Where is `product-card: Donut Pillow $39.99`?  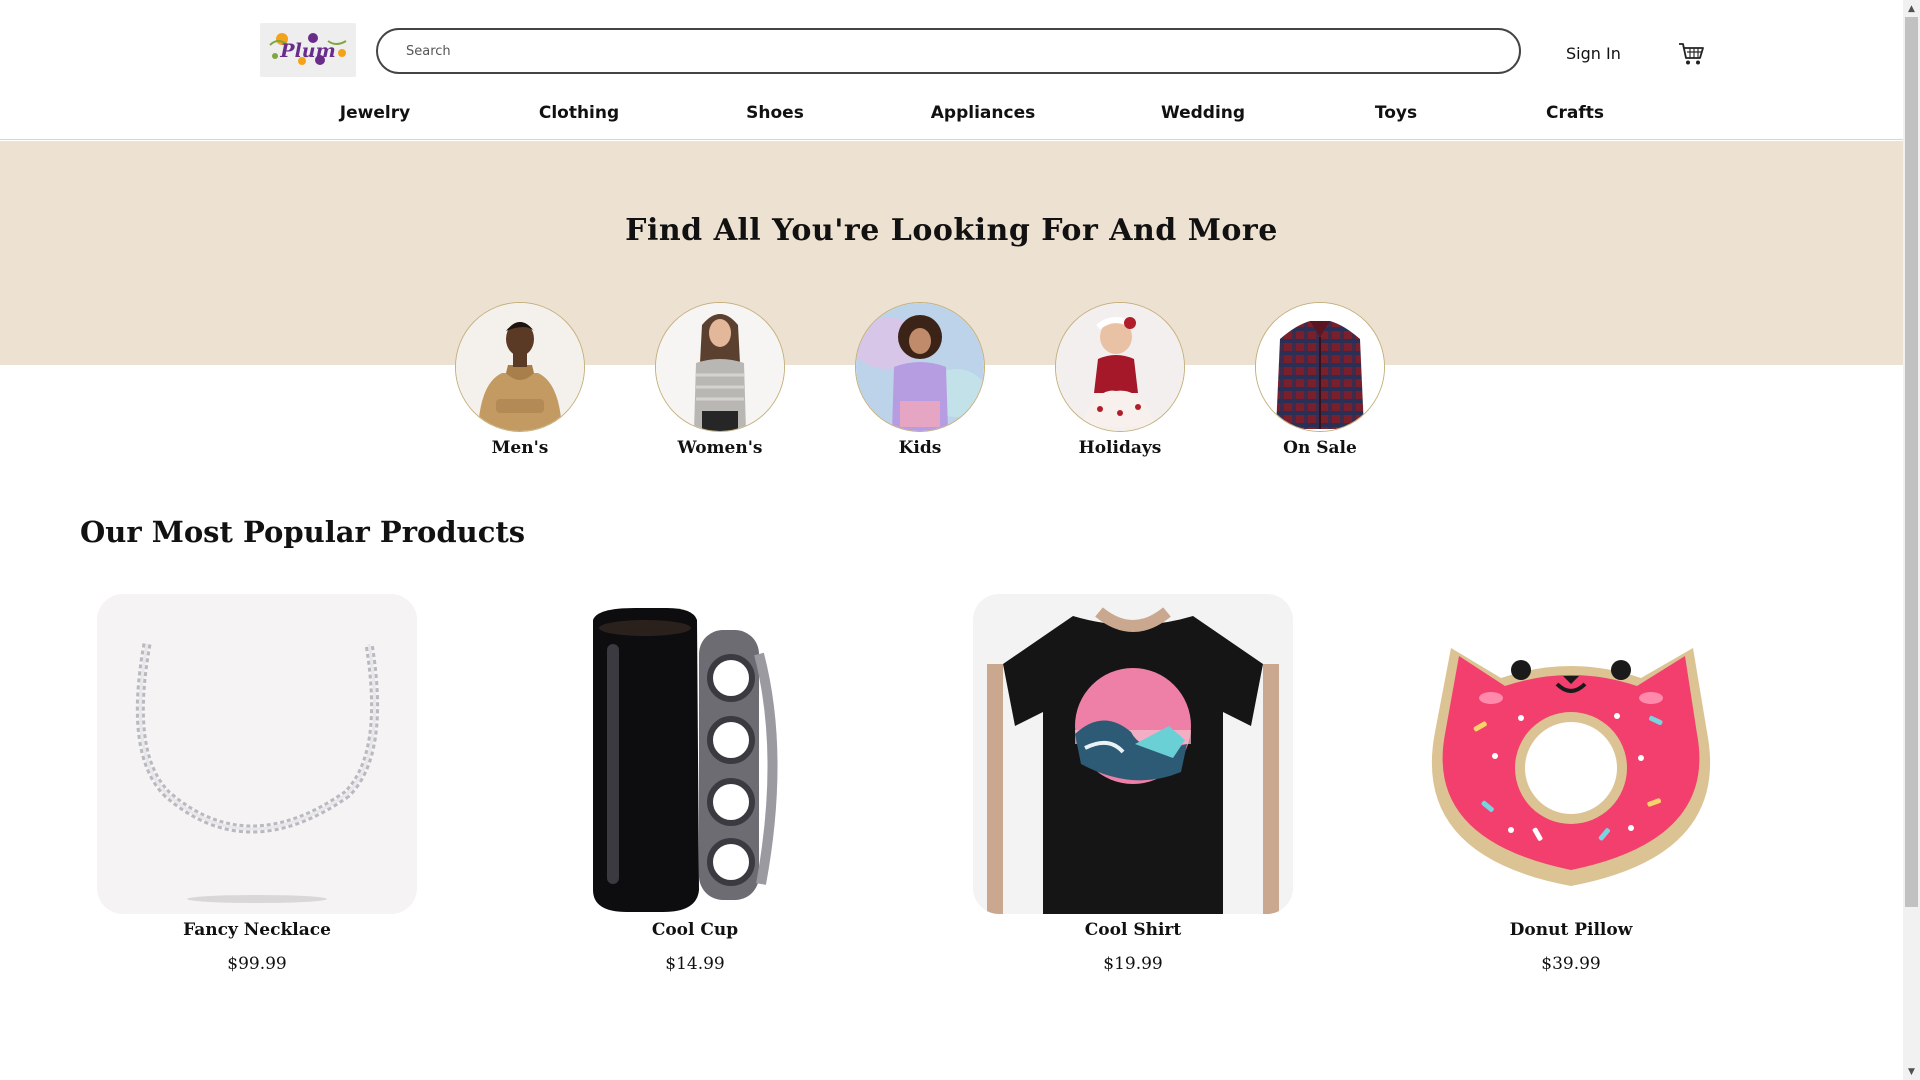
product-card: Donut Pillow $39.99 is located at coordinates (1571, 784).